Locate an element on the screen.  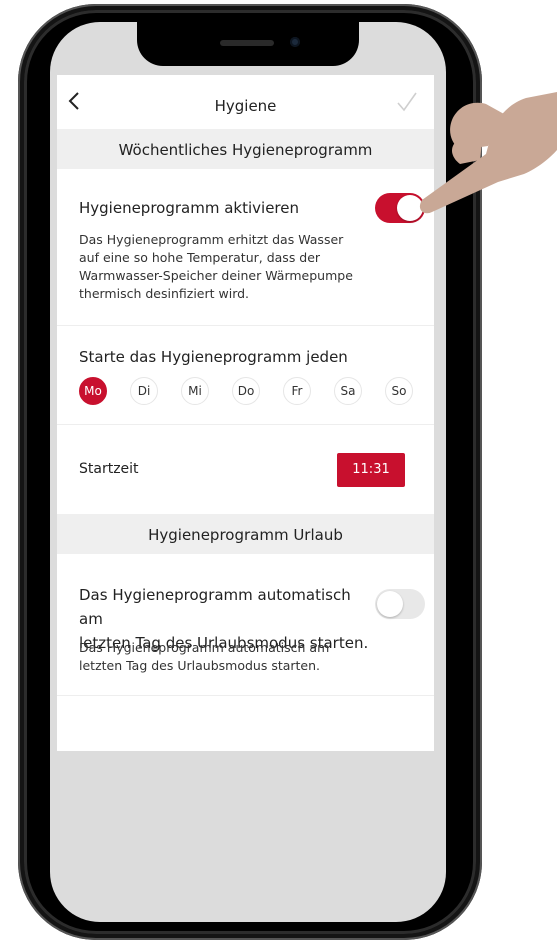
description-line: Das Hygieneprogramm erhitzt das Wasser is located at coordinates (211, 239).